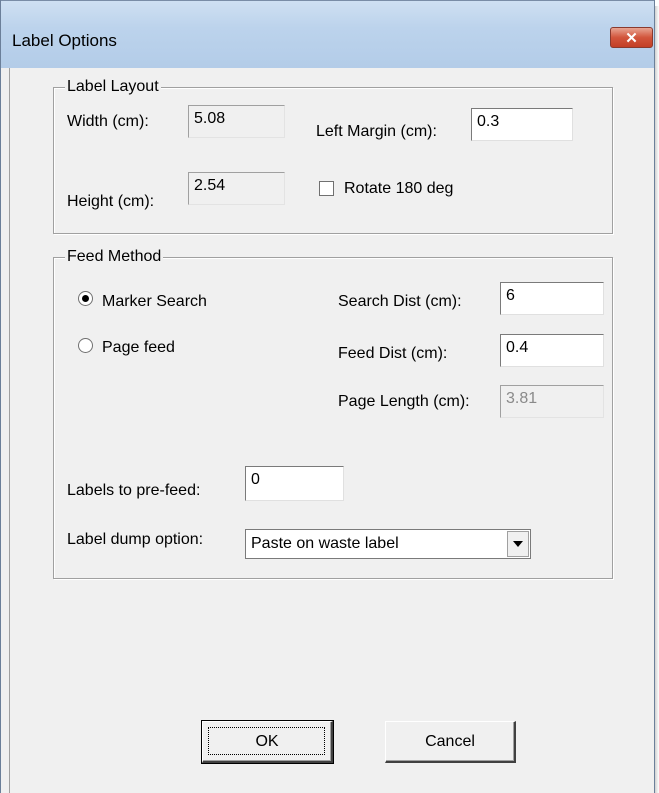  What do you see at coordinates (552, 350) in the screenshot?
I see `feed-dist-field: 0.4` at bounding box center [552, 350].